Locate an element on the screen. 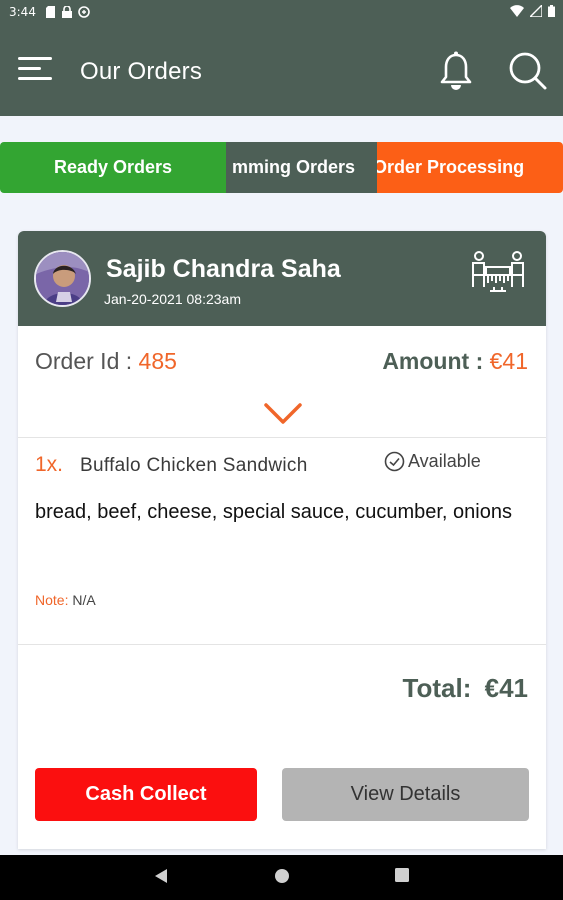 The image size is (563, 900). search-icon is located at coordinates (528, 71).